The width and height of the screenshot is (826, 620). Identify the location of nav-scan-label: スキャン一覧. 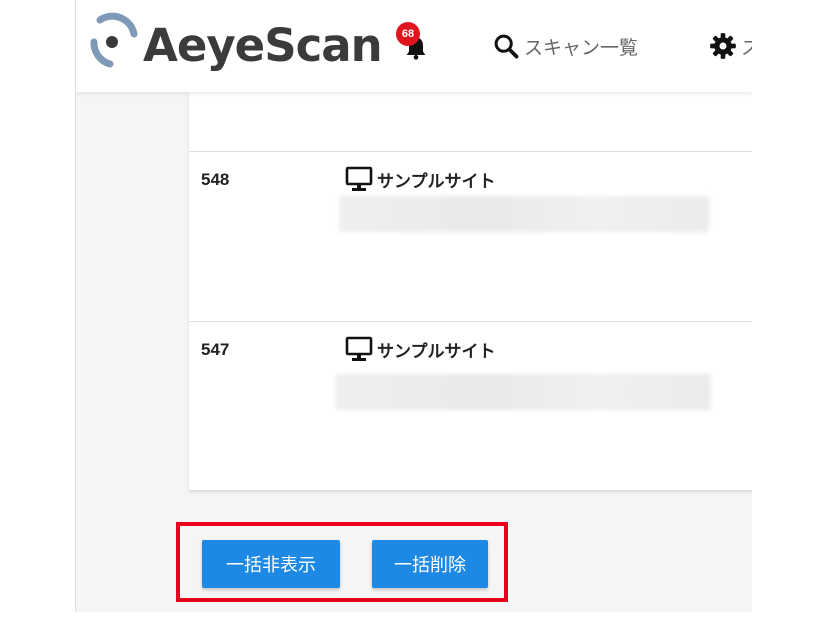
(581, 47).